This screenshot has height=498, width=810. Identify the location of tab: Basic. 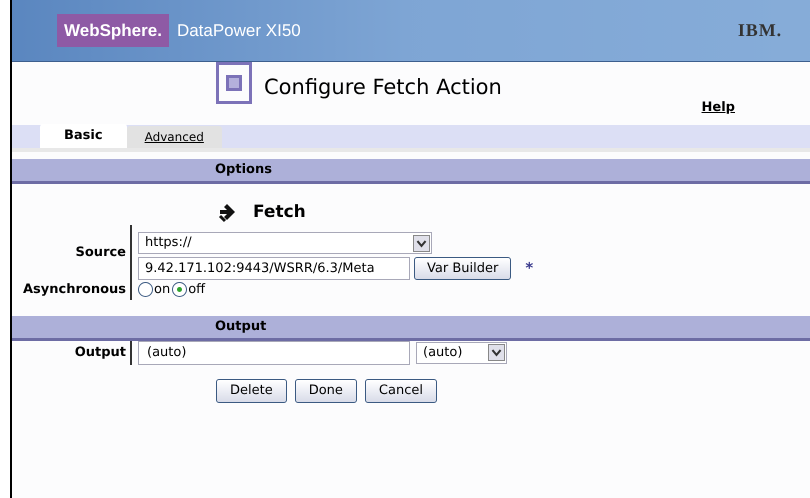
(83, 136).